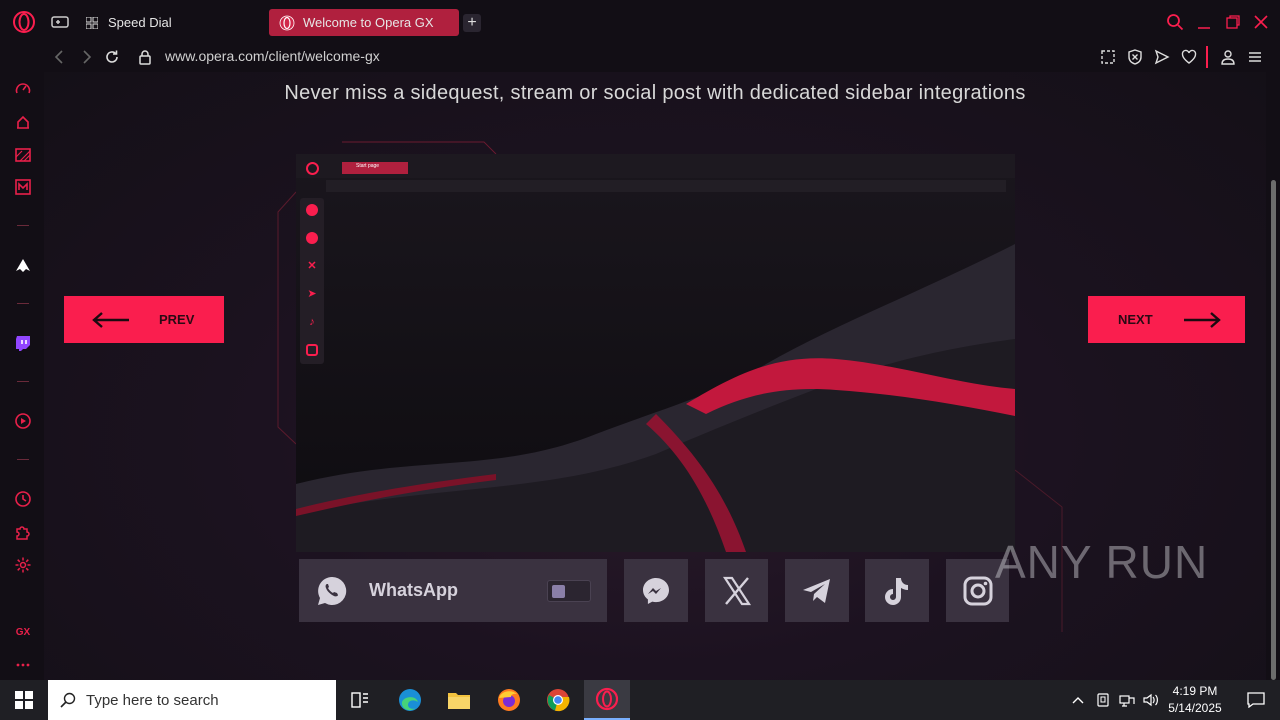 This screenshot has width=1280, height=720. Describe the element at coordinates (569, 591) in the screenshot. I see `whatsapp-toggle` at that location.